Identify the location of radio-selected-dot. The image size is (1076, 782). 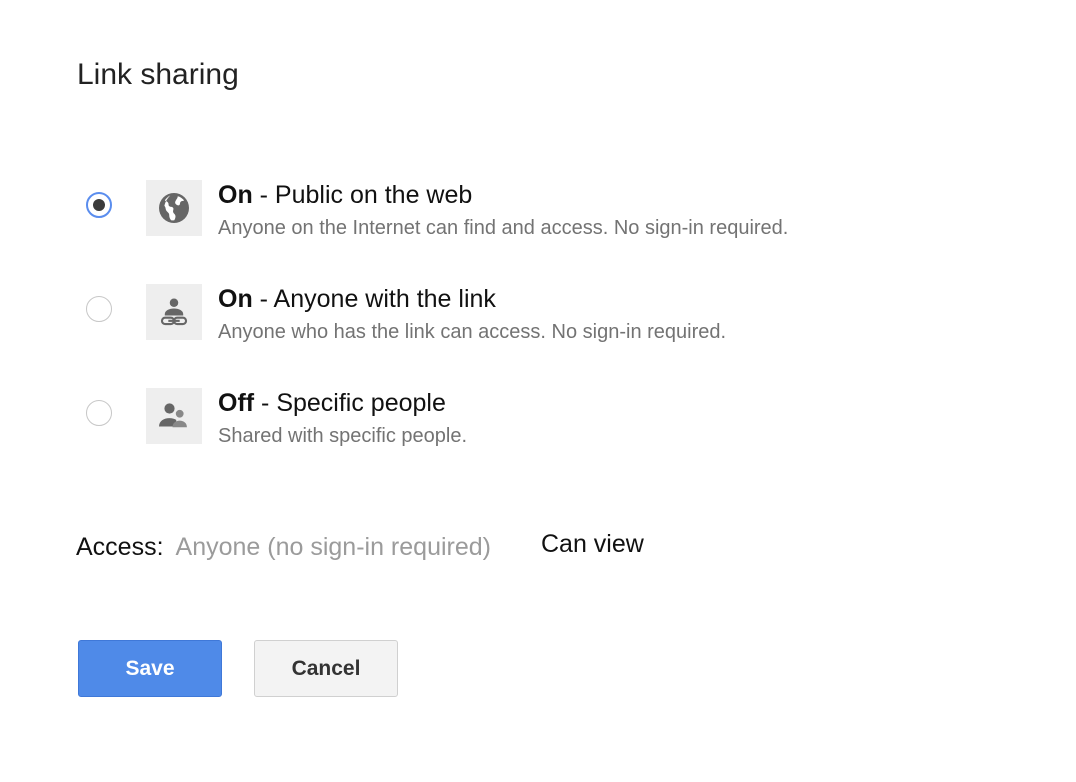
(99, 205).